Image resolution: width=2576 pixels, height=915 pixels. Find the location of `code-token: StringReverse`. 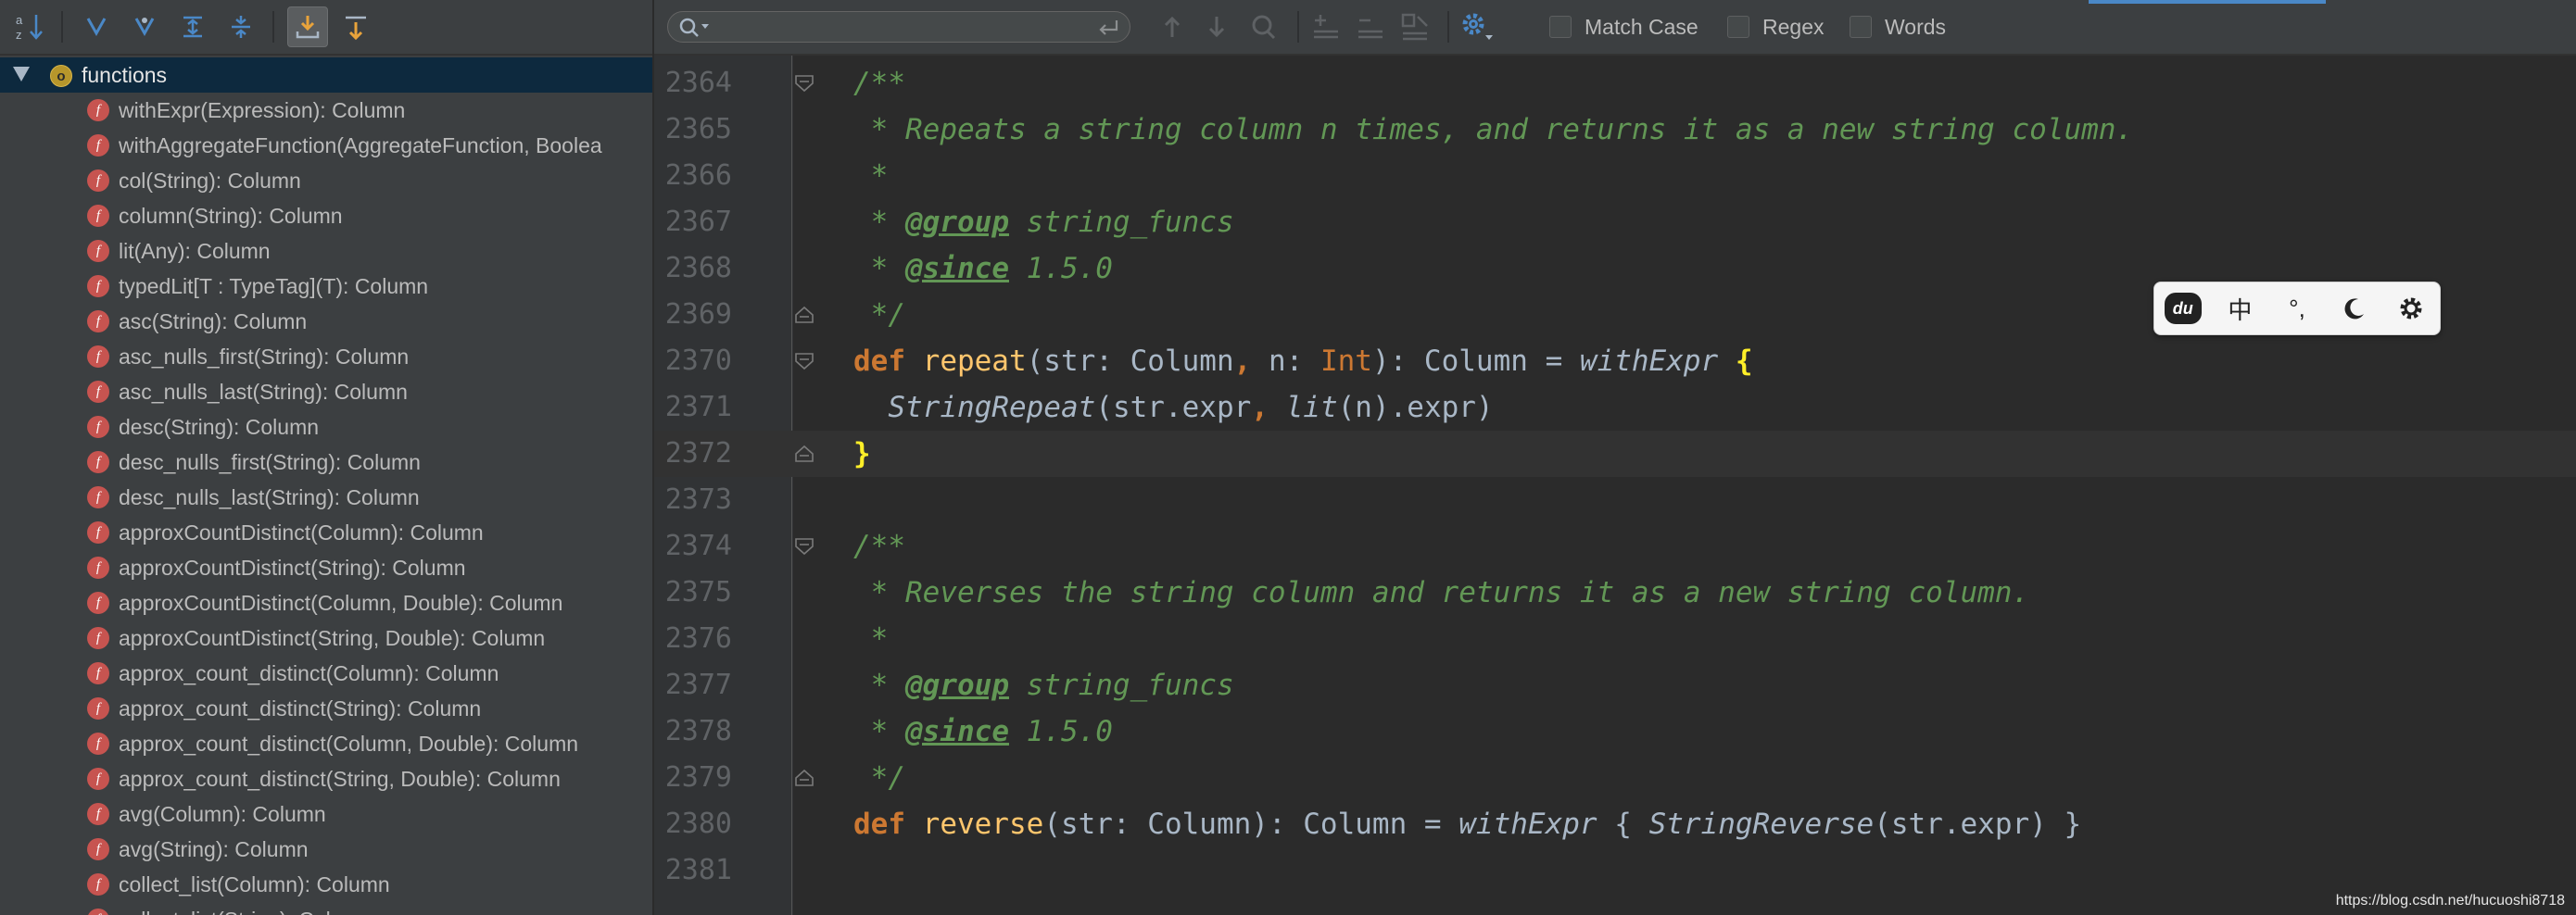

code-token: StringReverse is located at coordinates (1761, 825).